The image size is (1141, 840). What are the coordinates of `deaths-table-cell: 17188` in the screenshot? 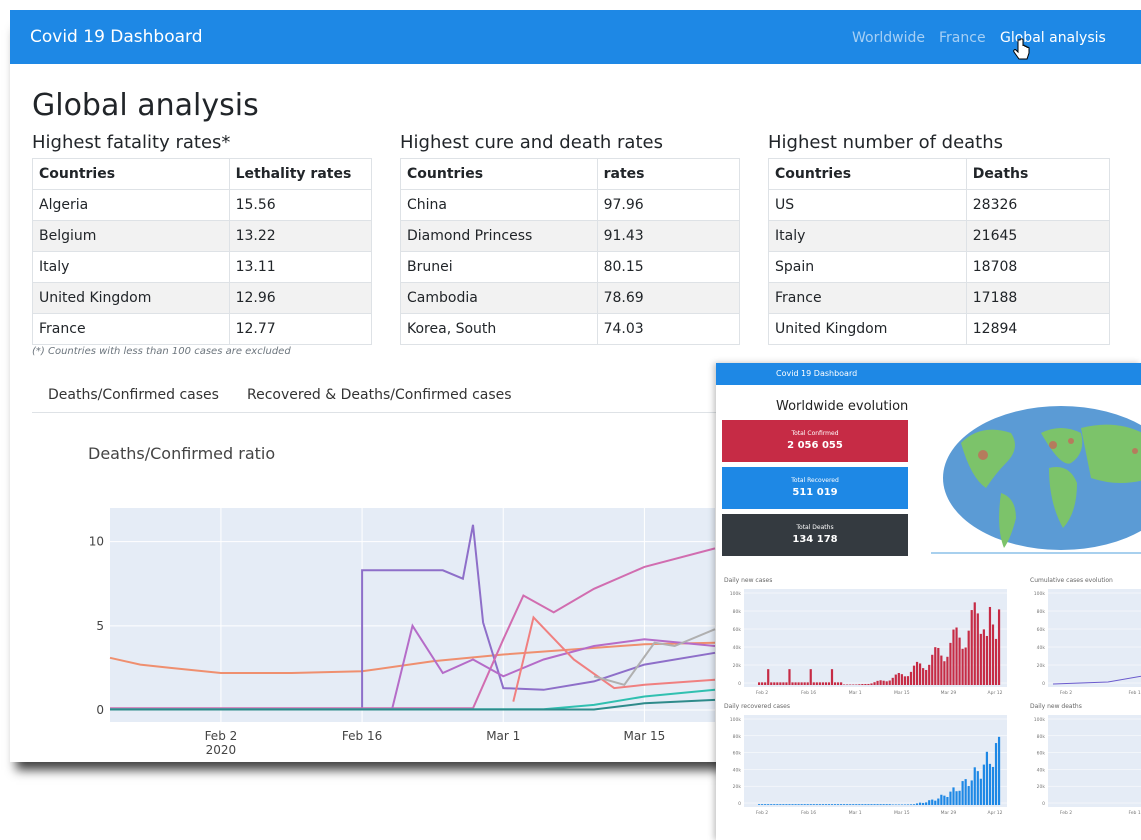 It's located at (1038, 298).